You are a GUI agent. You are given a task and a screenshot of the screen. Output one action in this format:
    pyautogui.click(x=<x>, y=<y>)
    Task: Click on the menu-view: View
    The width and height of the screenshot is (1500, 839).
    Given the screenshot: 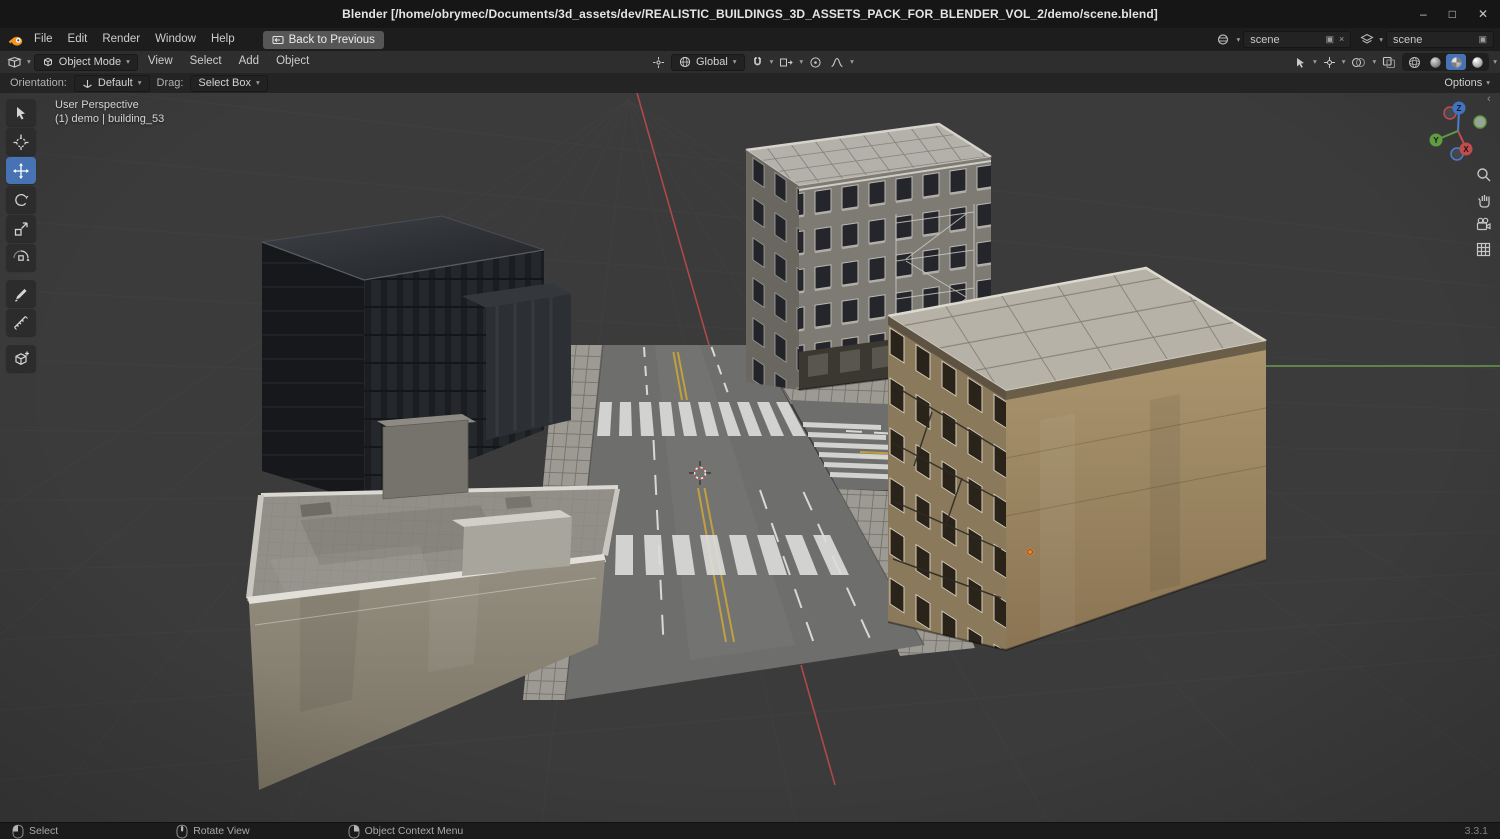 What is the action you would take?
    pyautogui.click(x=160, y=62)
    